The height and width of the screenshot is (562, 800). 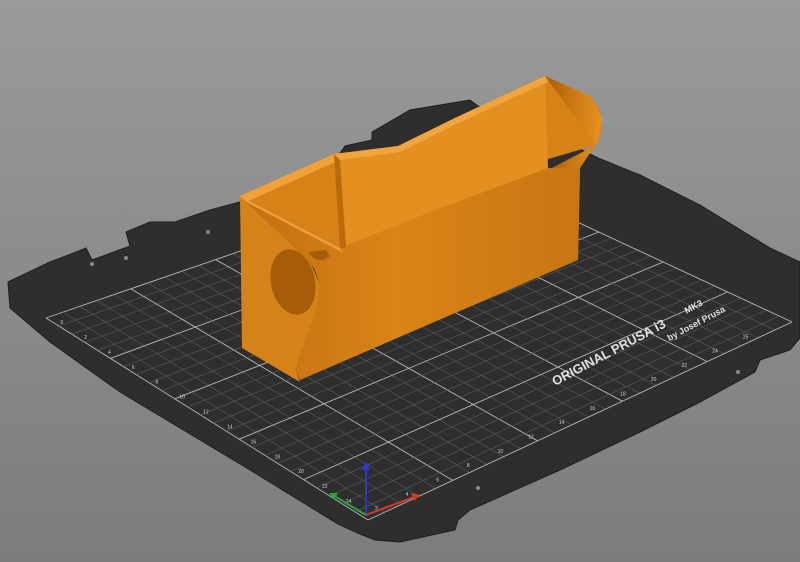 I want to click on ruler-y-label: 16, so click(x=593, y=409).